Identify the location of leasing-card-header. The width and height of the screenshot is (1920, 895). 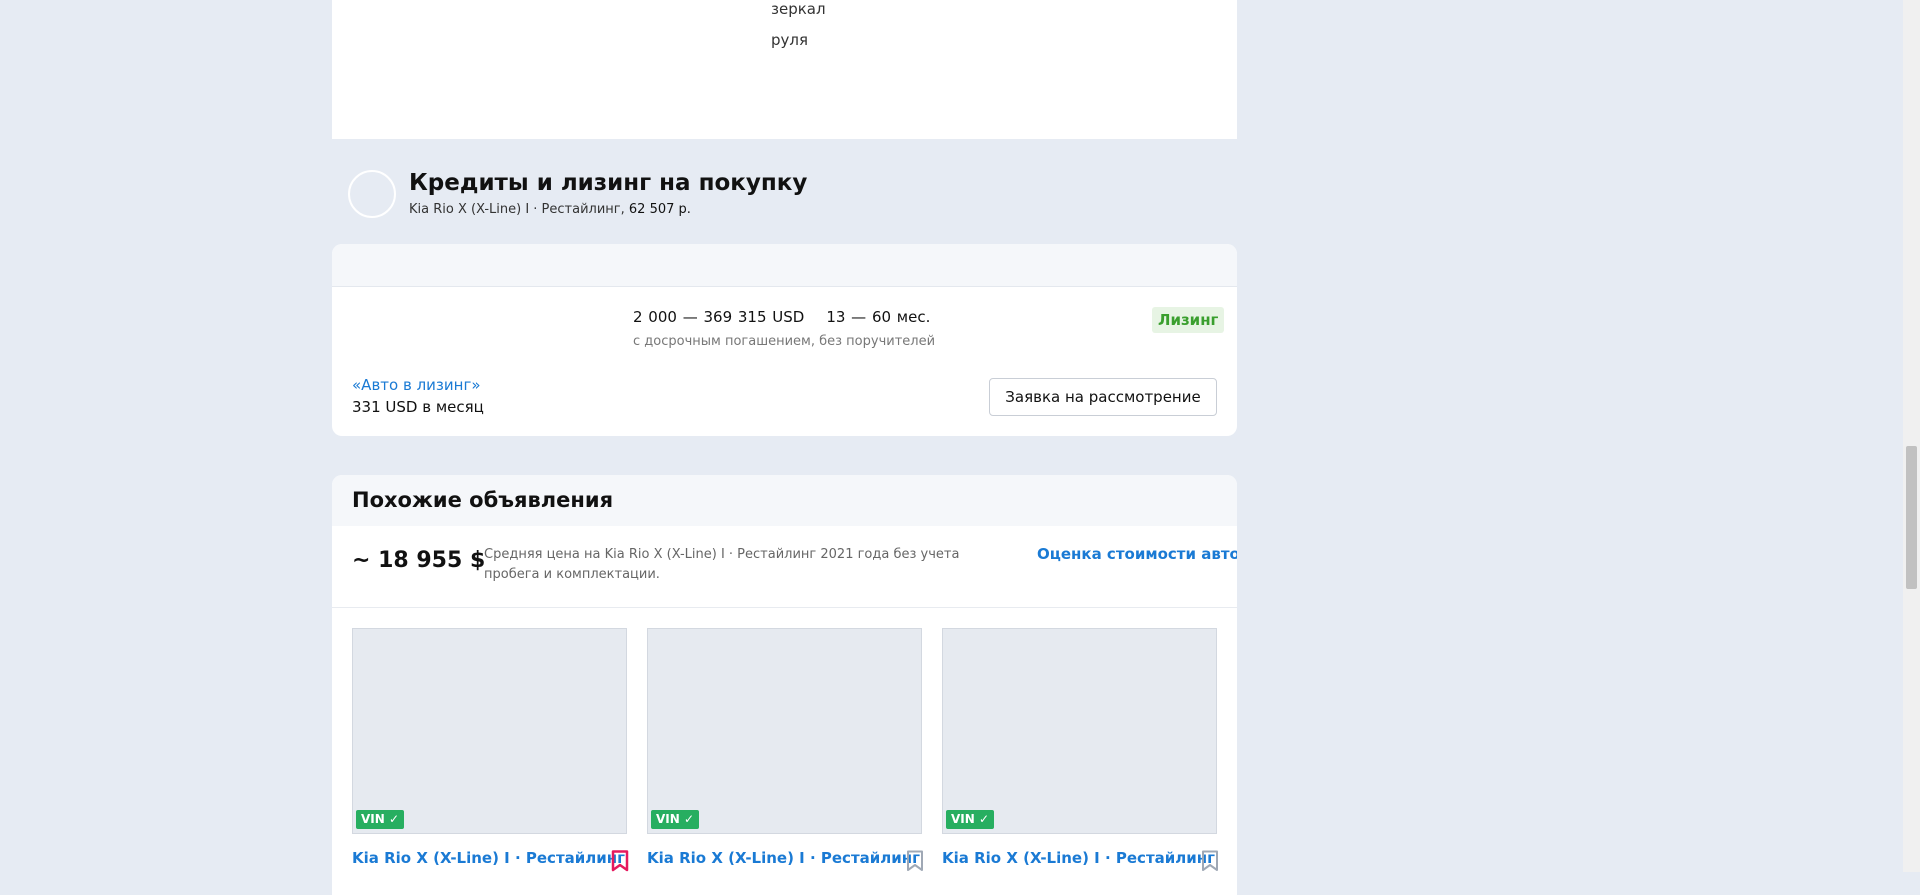
(784, 265).